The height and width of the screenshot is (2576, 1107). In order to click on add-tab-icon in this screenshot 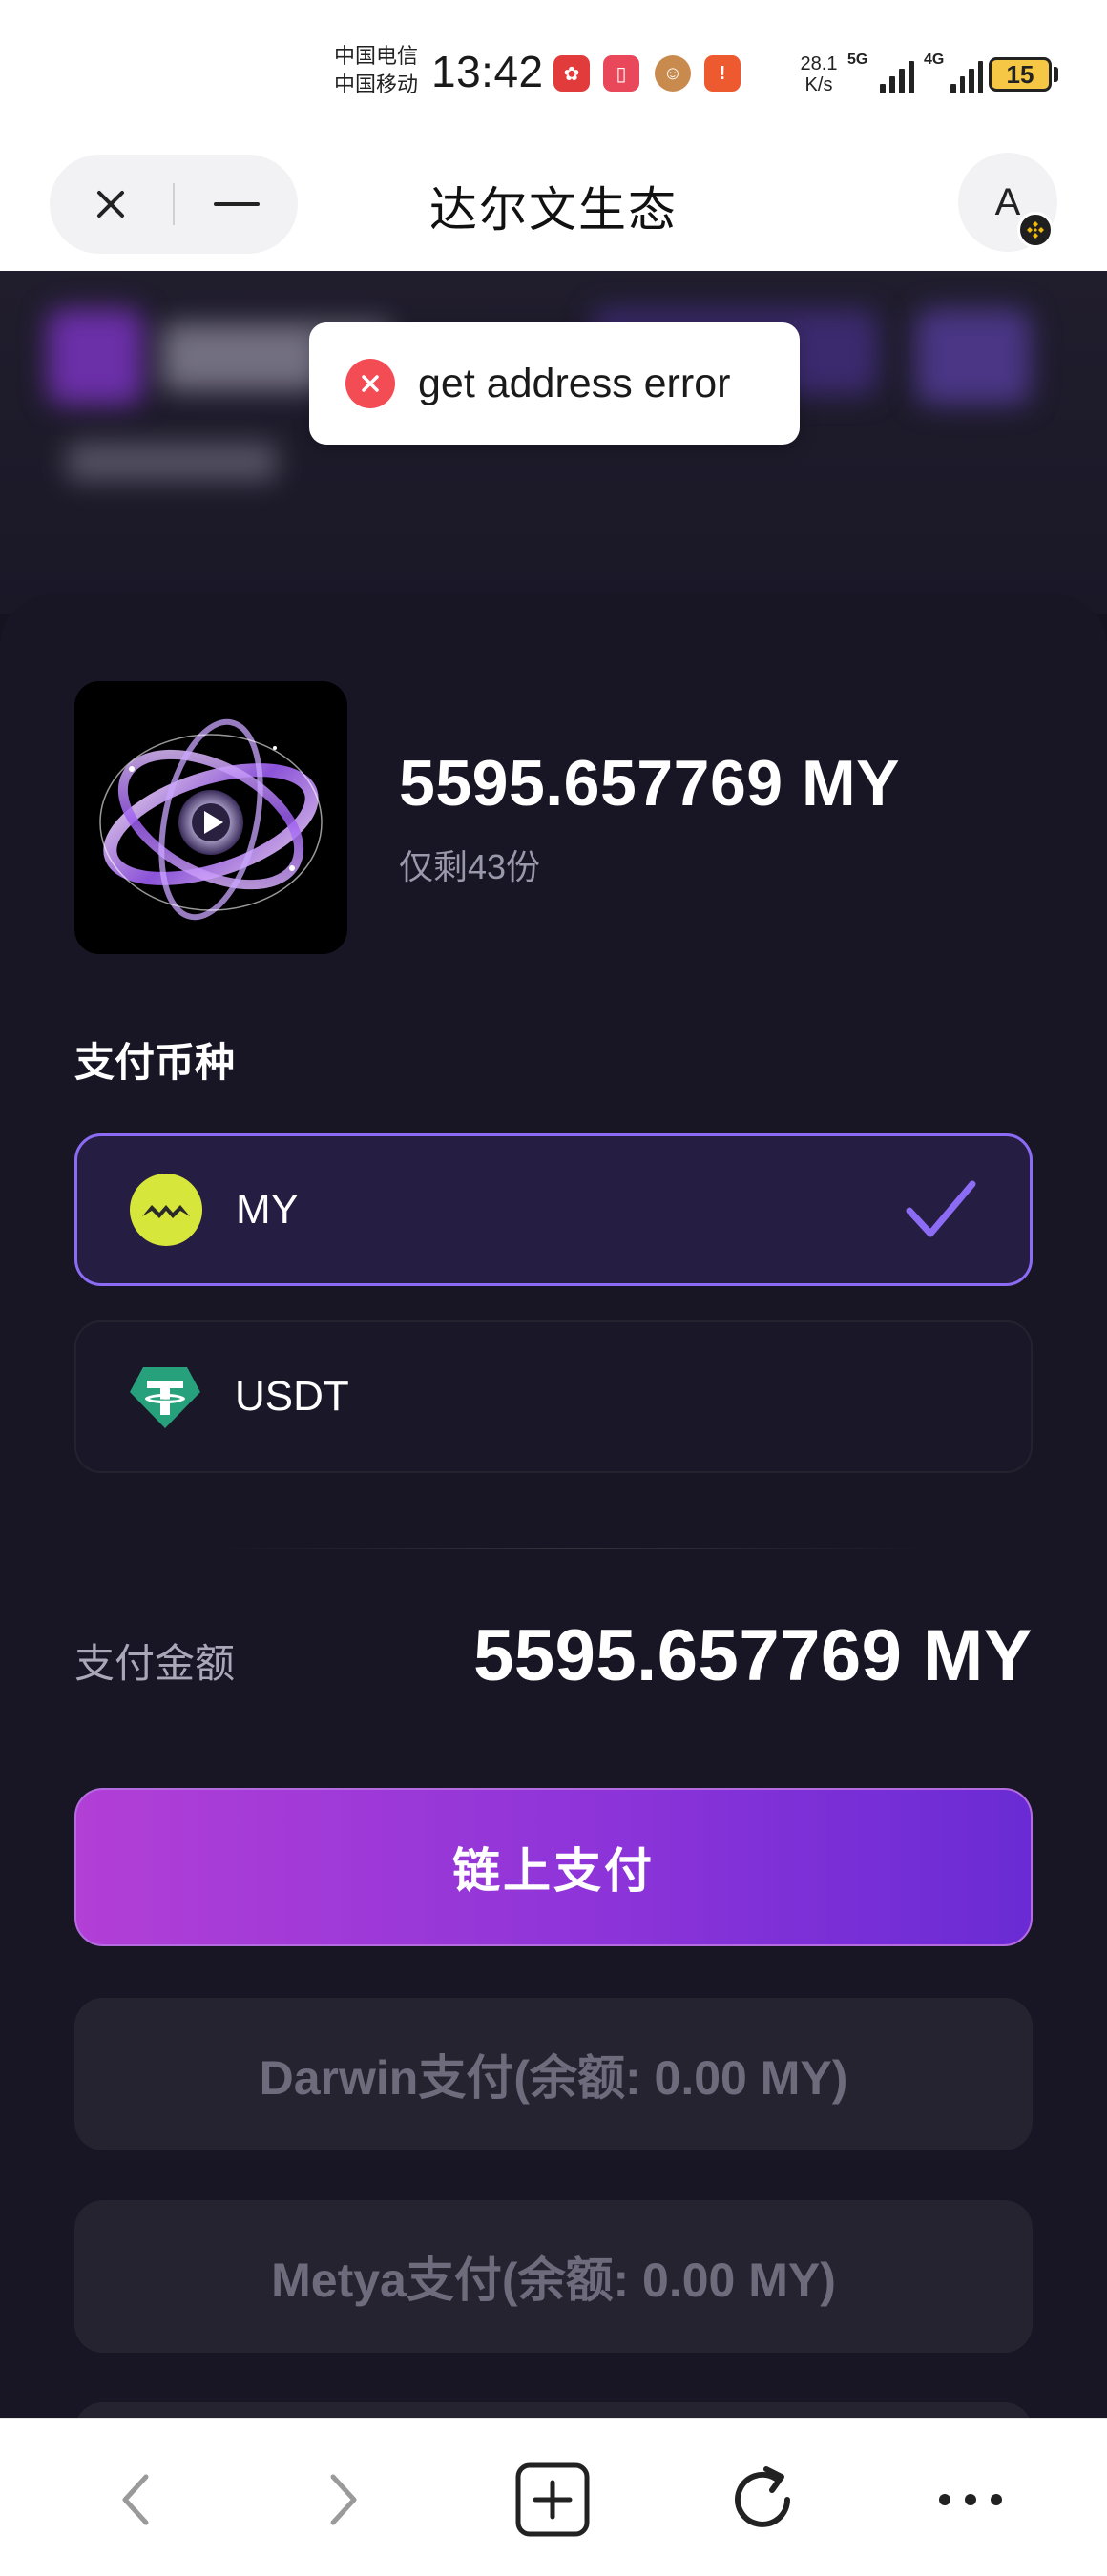, I will do `click(553, 2499)`.